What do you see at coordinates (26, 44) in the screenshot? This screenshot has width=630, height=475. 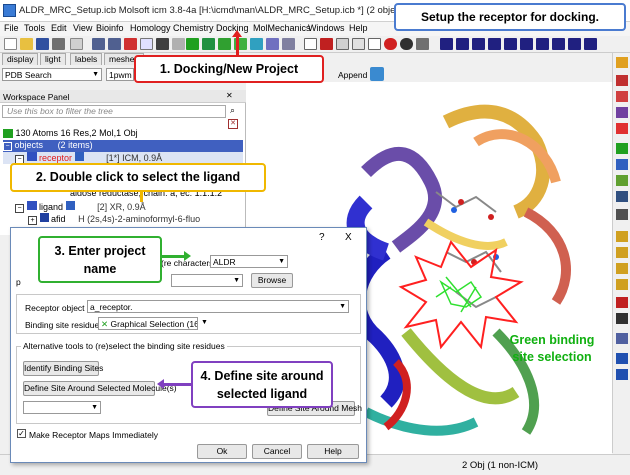 I see `open-folder-icon` at bounding box center [26, 44].